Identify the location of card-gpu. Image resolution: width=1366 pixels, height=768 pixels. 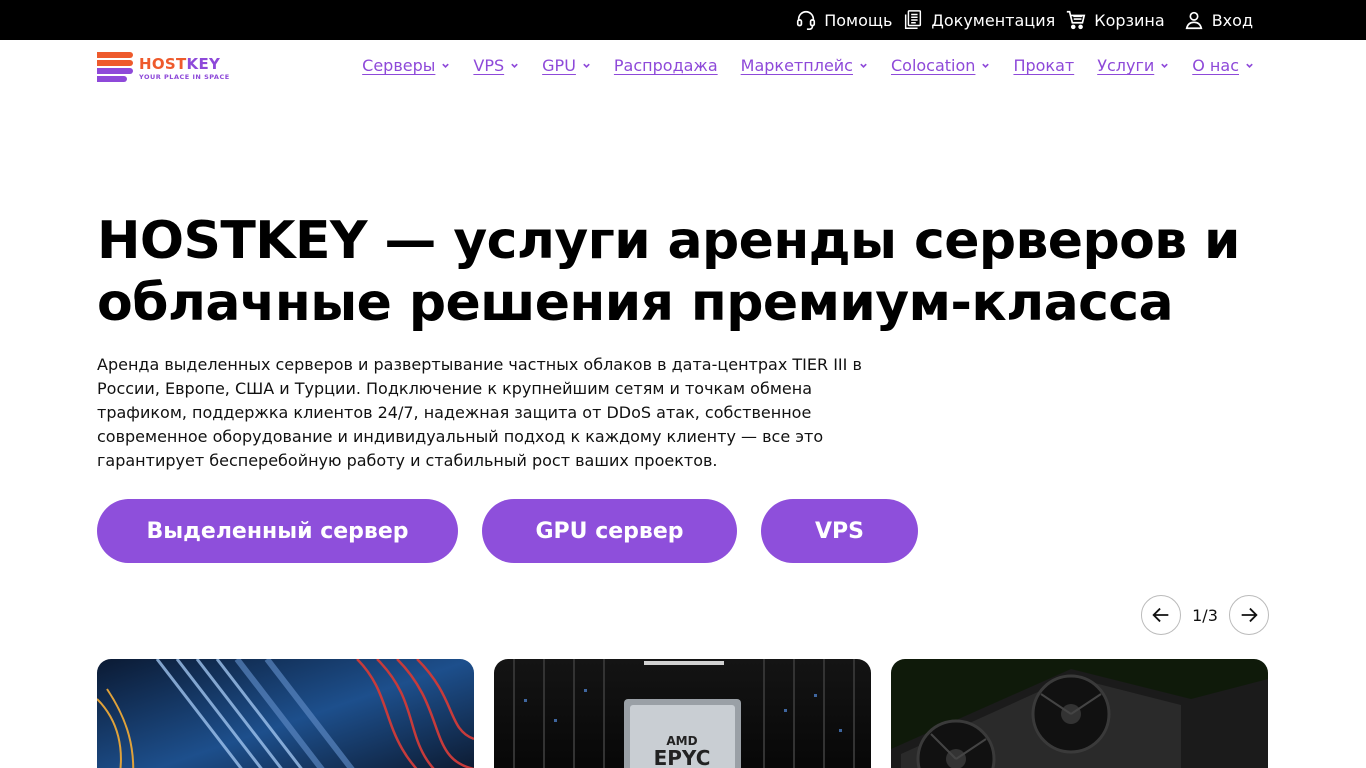
(1079, 713).